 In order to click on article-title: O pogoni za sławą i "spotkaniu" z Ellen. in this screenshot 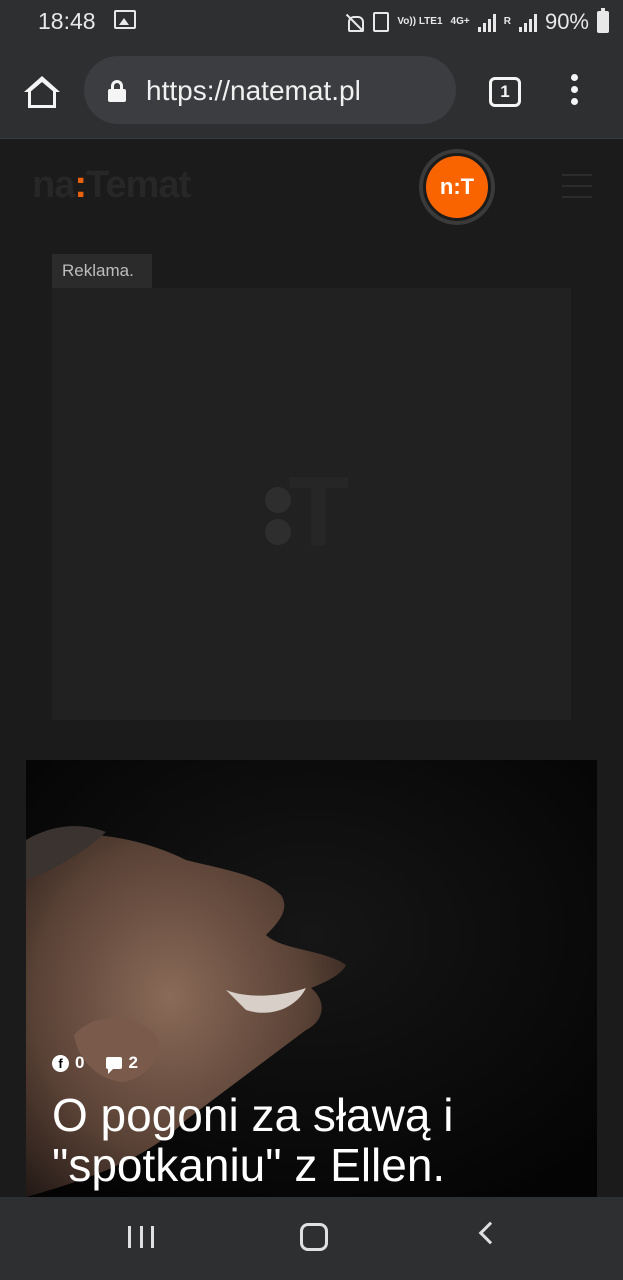, I will do `click(317, 1140)`.